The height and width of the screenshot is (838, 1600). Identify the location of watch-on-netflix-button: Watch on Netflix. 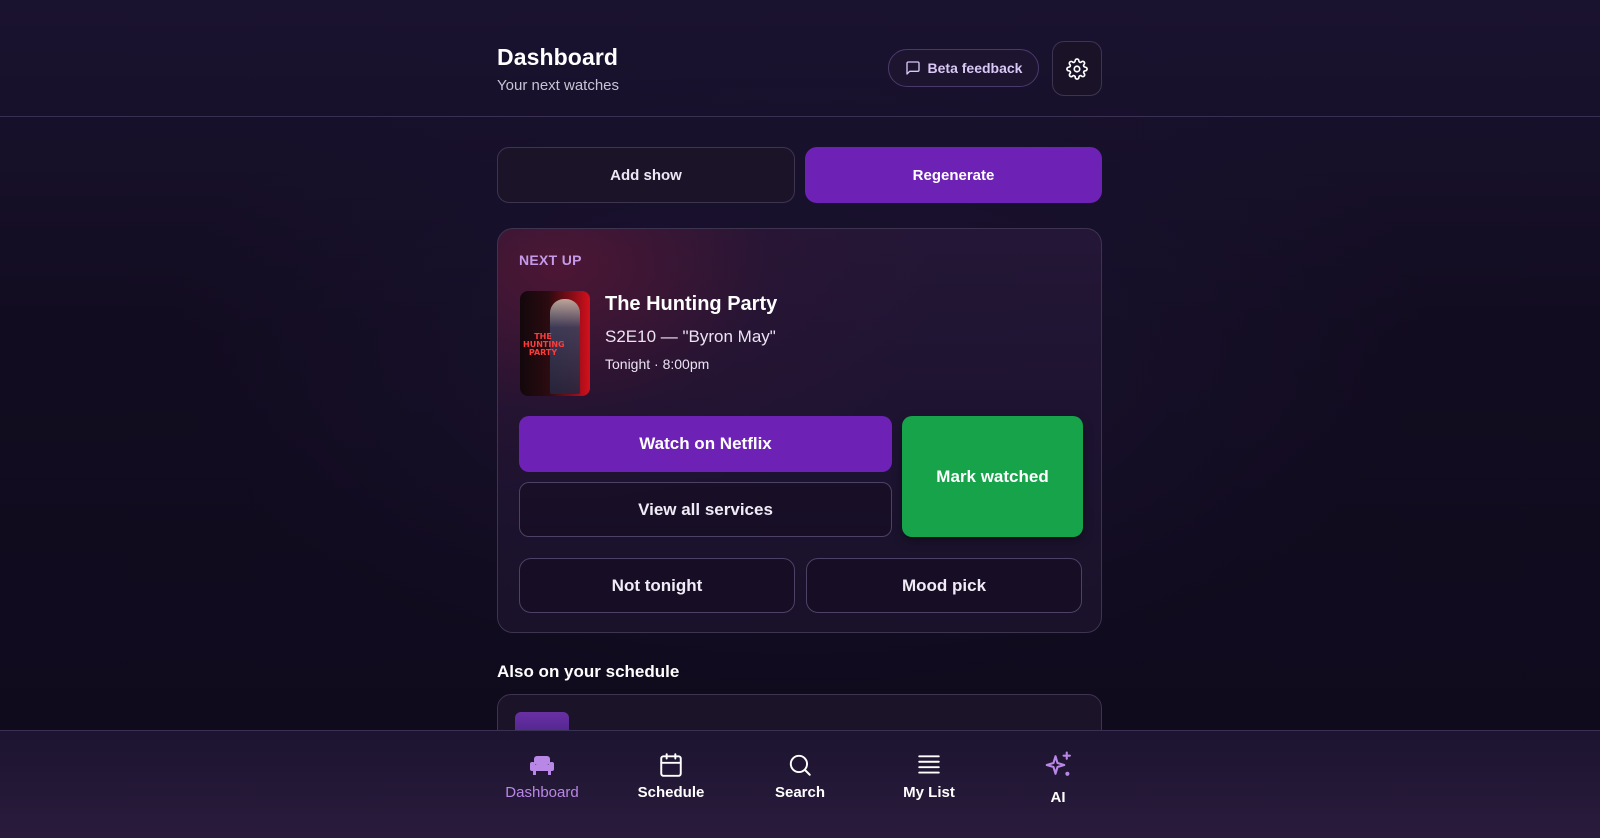
(705, 444).